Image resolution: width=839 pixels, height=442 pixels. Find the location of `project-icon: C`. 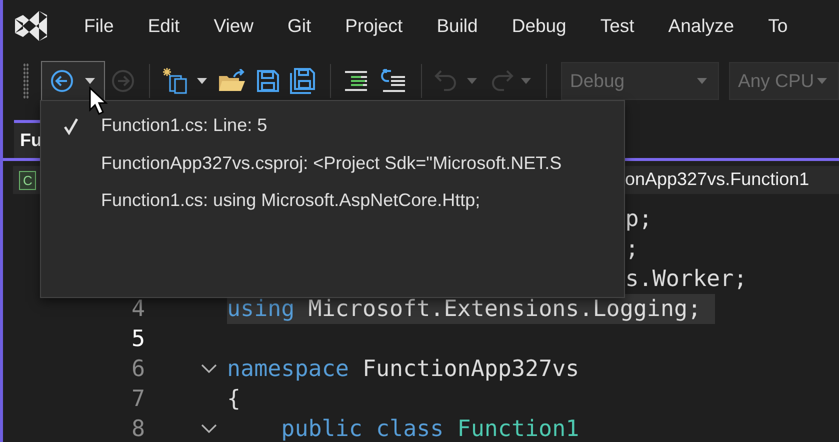

project-icon: C is located at coordinates (27, 180).